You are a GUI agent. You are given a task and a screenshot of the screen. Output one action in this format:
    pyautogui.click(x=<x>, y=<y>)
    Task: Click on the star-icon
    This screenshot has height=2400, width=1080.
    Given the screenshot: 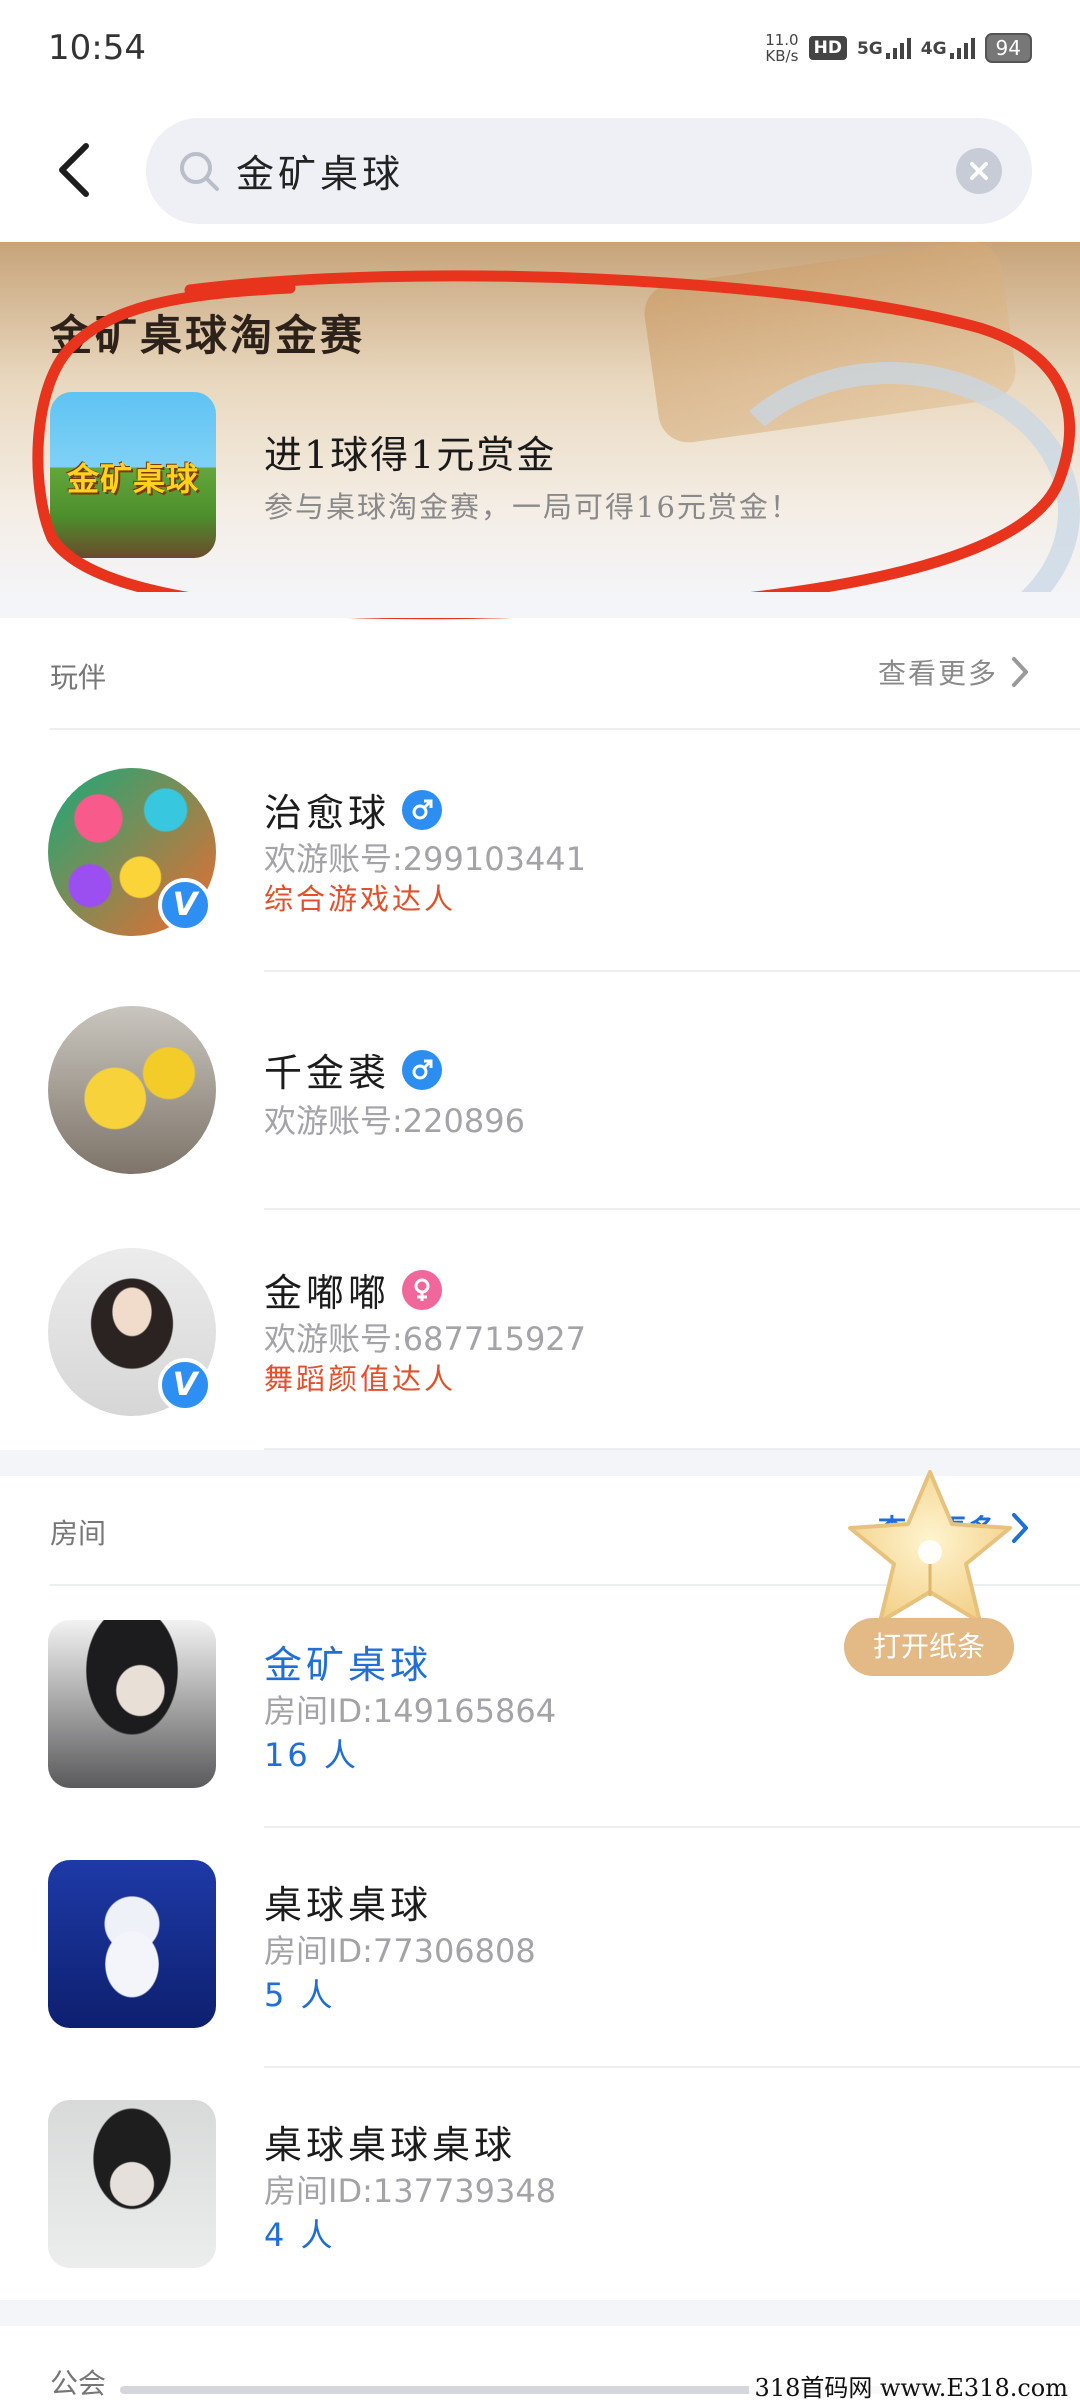 What is the action you would take?
    pyautogui.click(x=930, y=1547)
    